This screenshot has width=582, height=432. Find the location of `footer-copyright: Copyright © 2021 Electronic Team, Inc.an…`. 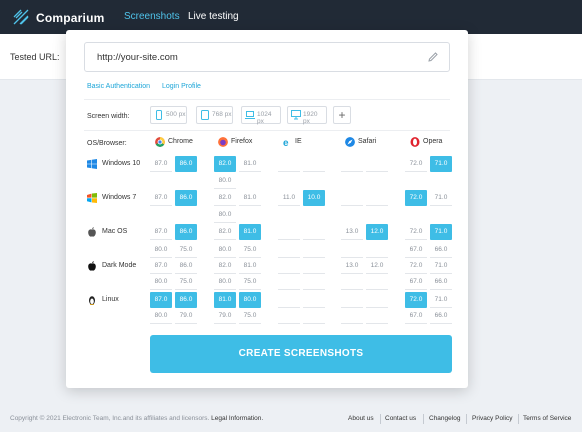

footer-copyright: Copyright © 2021 Electronic Team, Inc.an… is located at coordinates (136, 418).